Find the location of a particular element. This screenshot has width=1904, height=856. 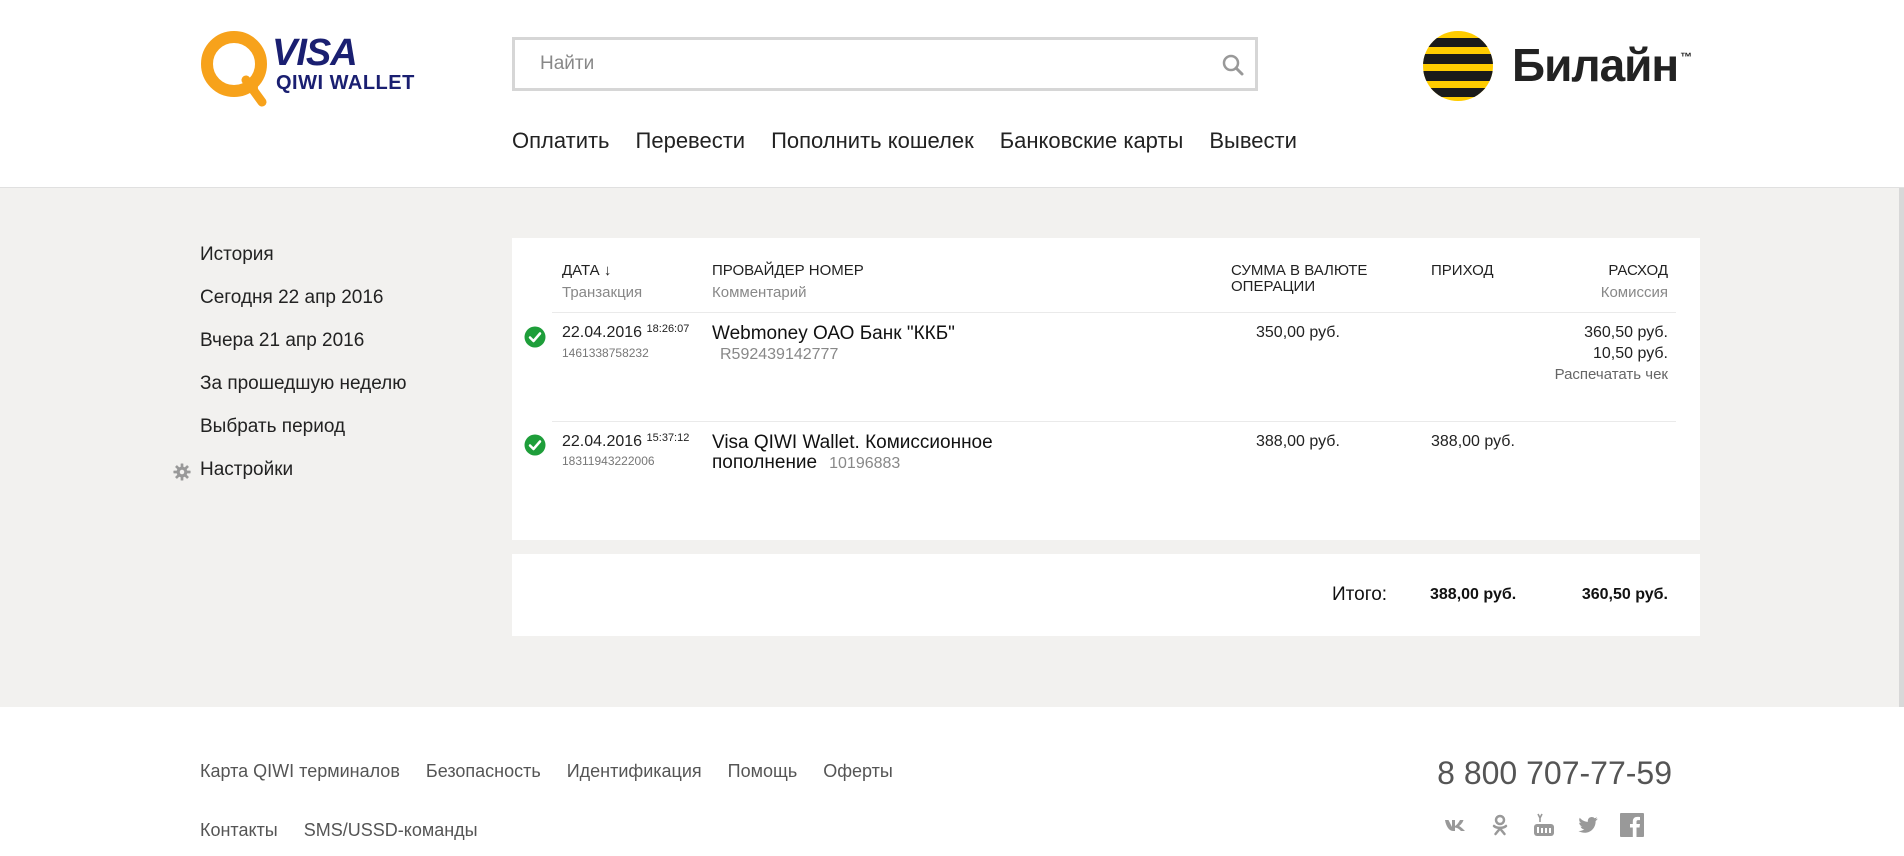

sidebar-item-yesterday: Вчера 21 апр 2016 is located at coordinates (303, 351).